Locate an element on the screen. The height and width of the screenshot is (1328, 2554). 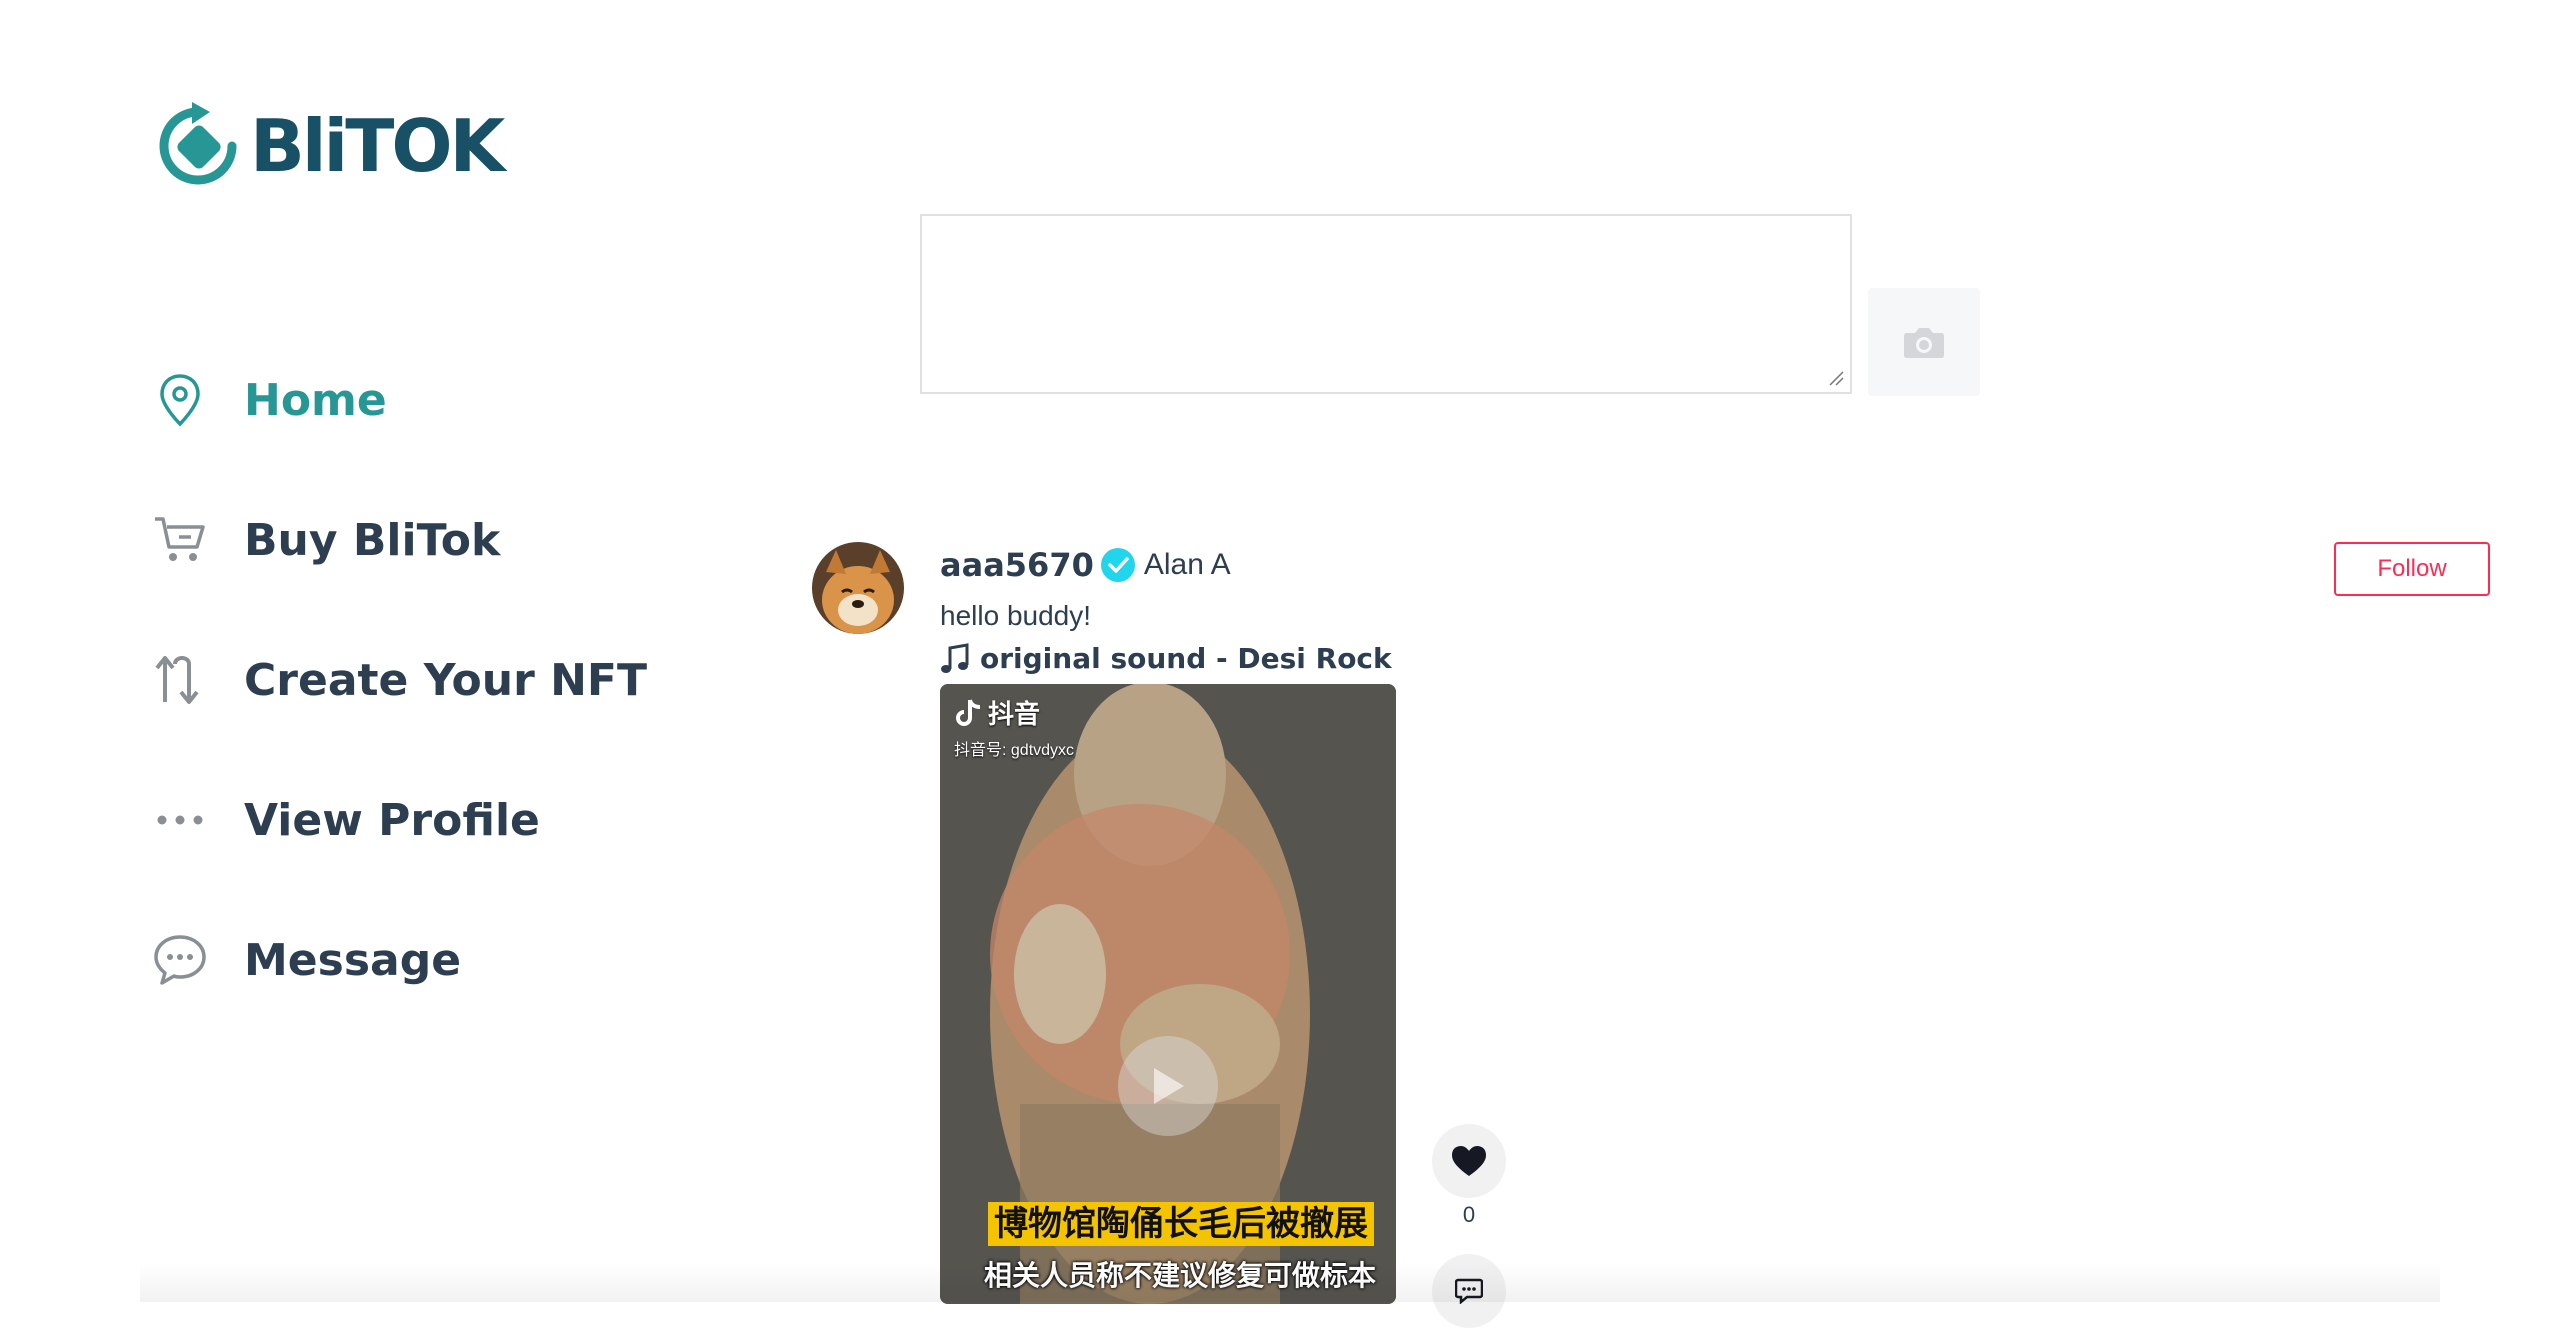
post-sound-label: original sound - Desi Rock is located at coordinates (1186, 658).